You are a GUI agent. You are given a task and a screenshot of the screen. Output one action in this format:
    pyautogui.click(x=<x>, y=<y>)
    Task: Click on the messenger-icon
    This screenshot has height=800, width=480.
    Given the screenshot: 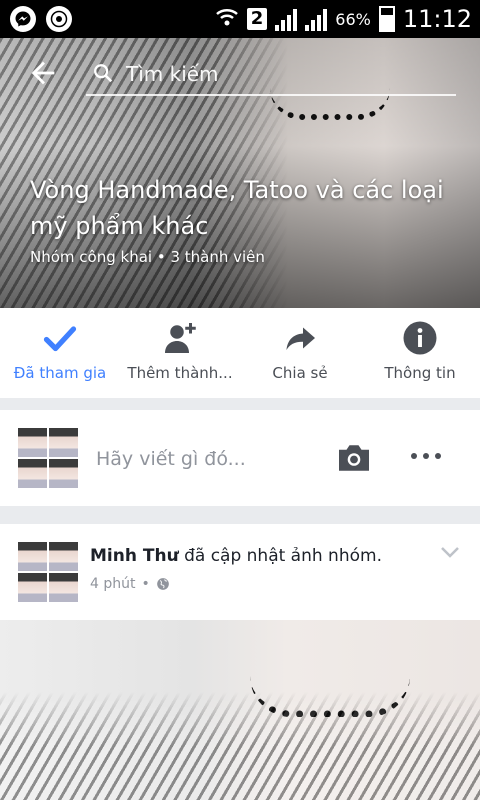 What is the action you would take?
    pyautogui.click(x=23, y=19)
    